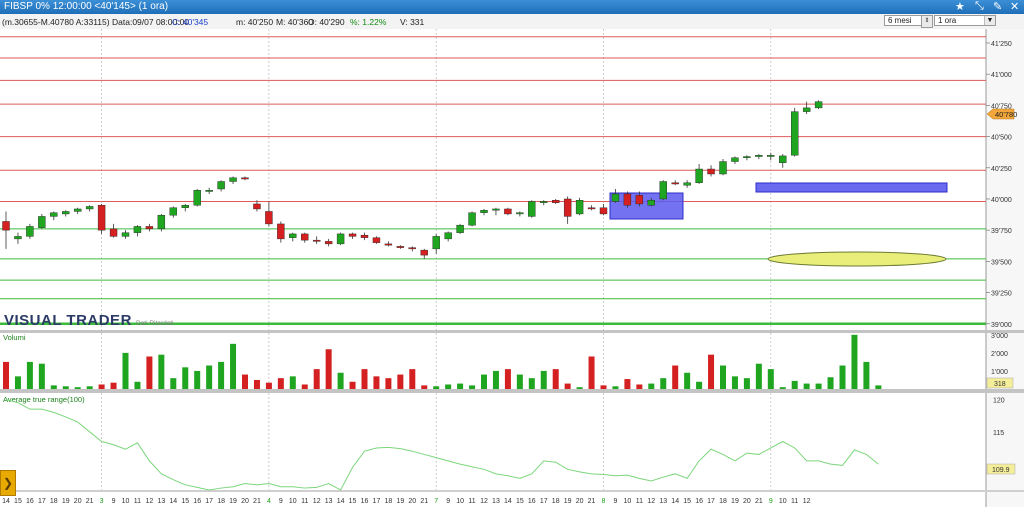  I want to click on demand-zone-rectangle, so click(646, 206).